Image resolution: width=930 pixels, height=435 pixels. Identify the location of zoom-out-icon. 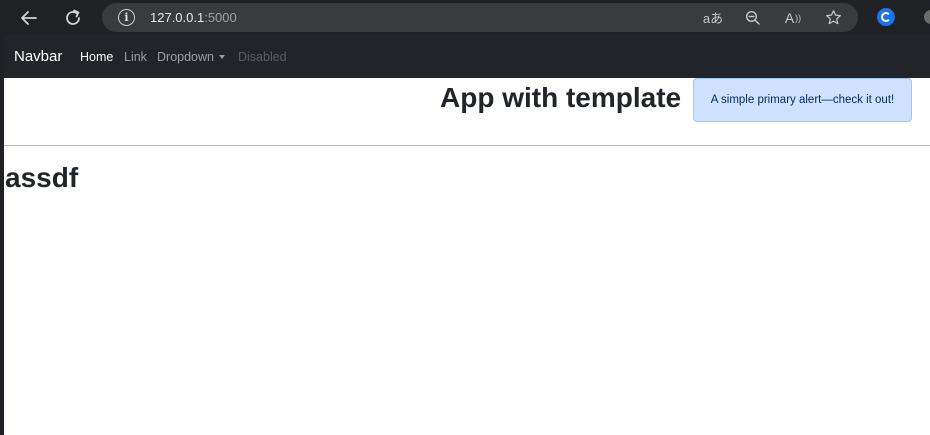
(753, 17).